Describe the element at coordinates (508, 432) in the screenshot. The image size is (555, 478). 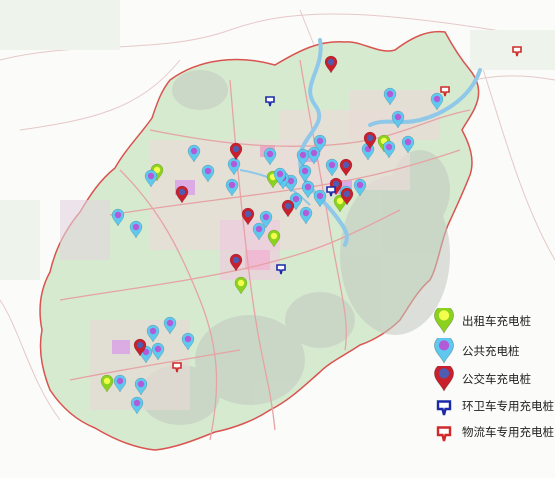
I see `legend-label-logistics: 物流车专用充电桩` at that location.